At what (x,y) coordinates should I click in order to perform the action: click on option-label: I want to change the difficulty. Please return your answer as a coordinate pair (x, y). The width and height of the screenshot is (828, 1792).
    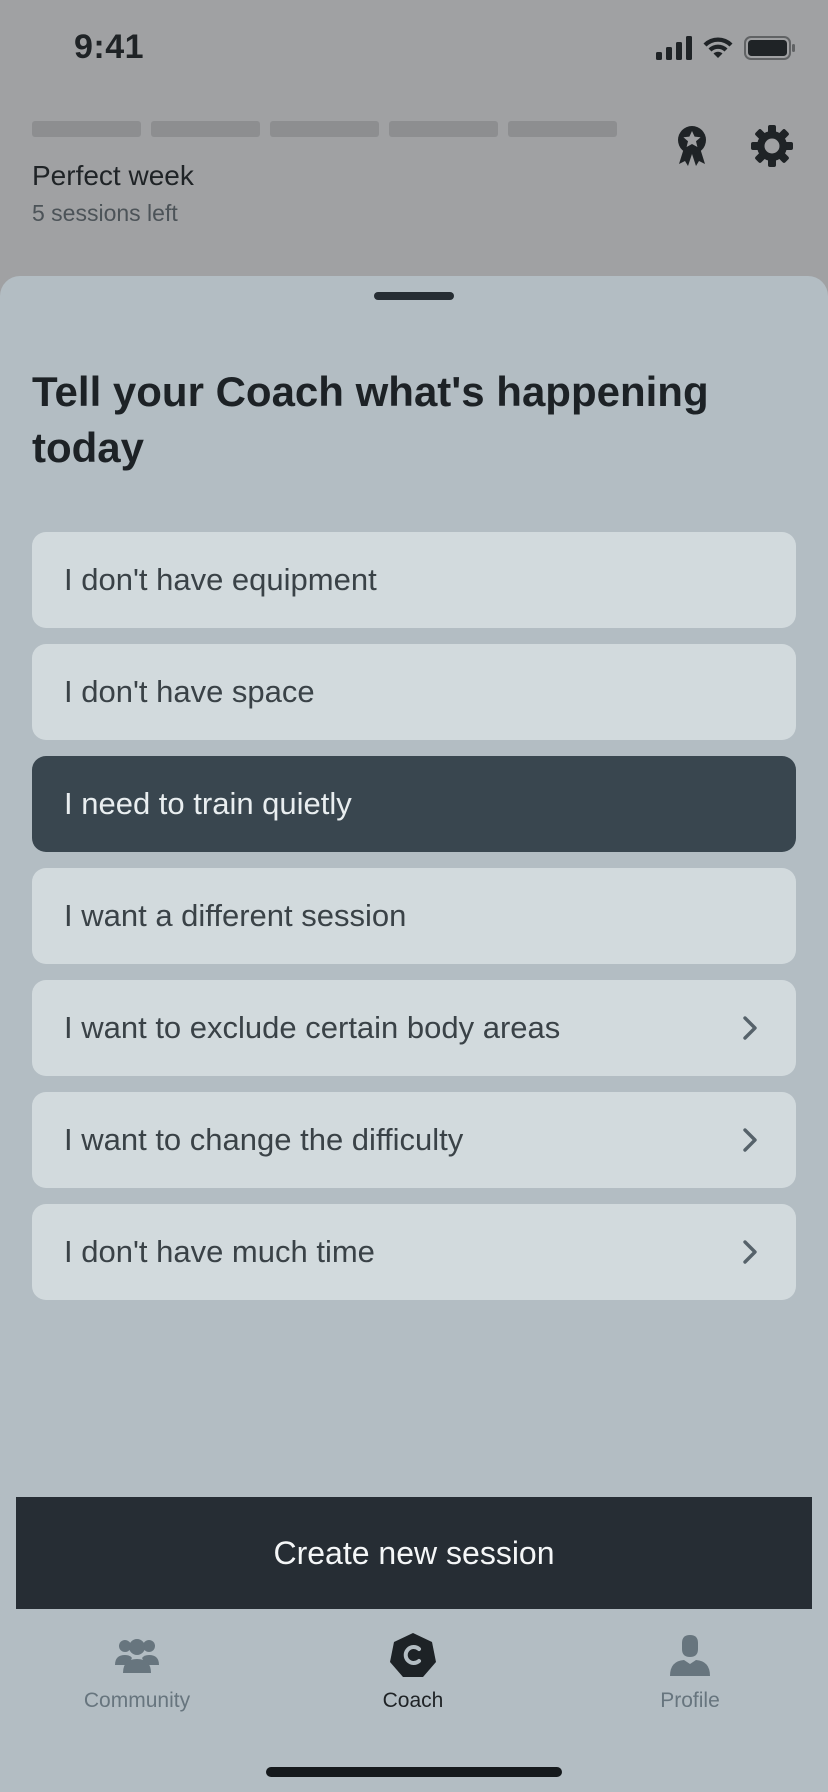
    Looking at the image, I should click on (264, 1139).